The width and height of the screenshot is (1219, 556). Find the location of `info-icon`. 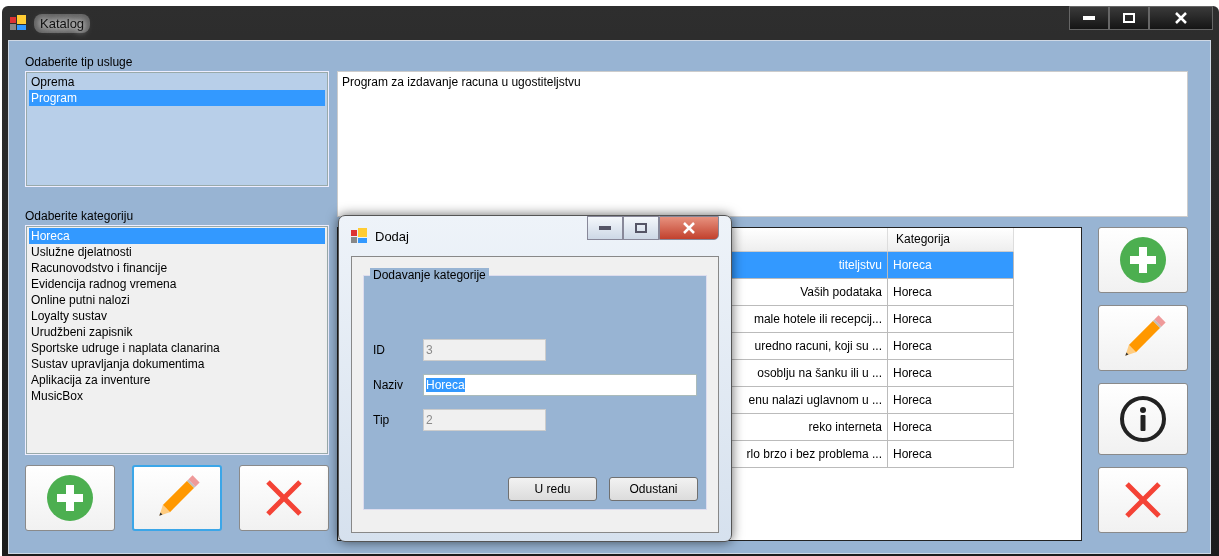

info-icon is located at coordinates (1143, 419).